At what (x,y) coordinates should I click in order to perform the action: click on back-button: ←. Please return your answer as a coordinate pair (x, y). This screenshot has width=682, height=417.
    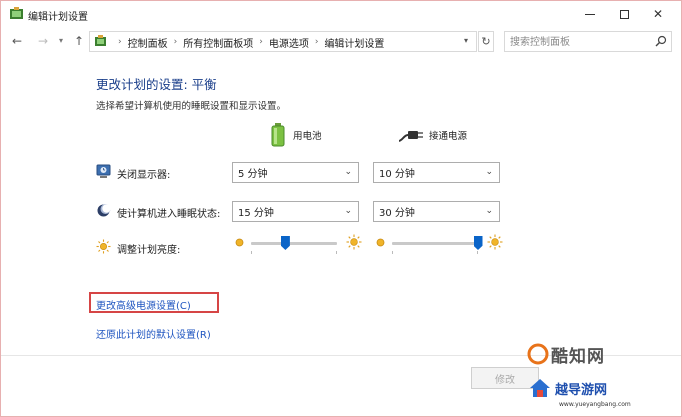
    Looking at the image, I should click on (17, 41).